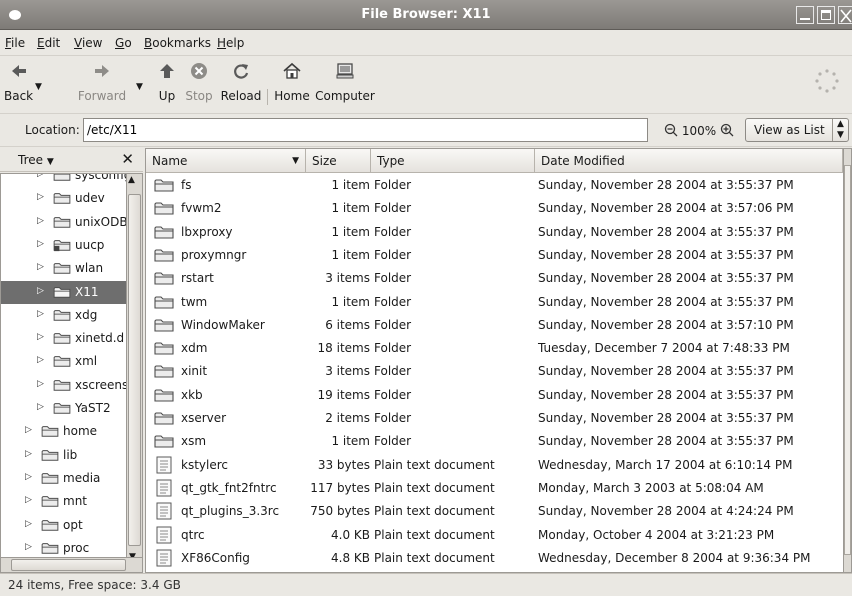 The width and height of the screenshot is (852, 596). I want to click on tree-item-udev: ▷ udev, so click(63, 198).